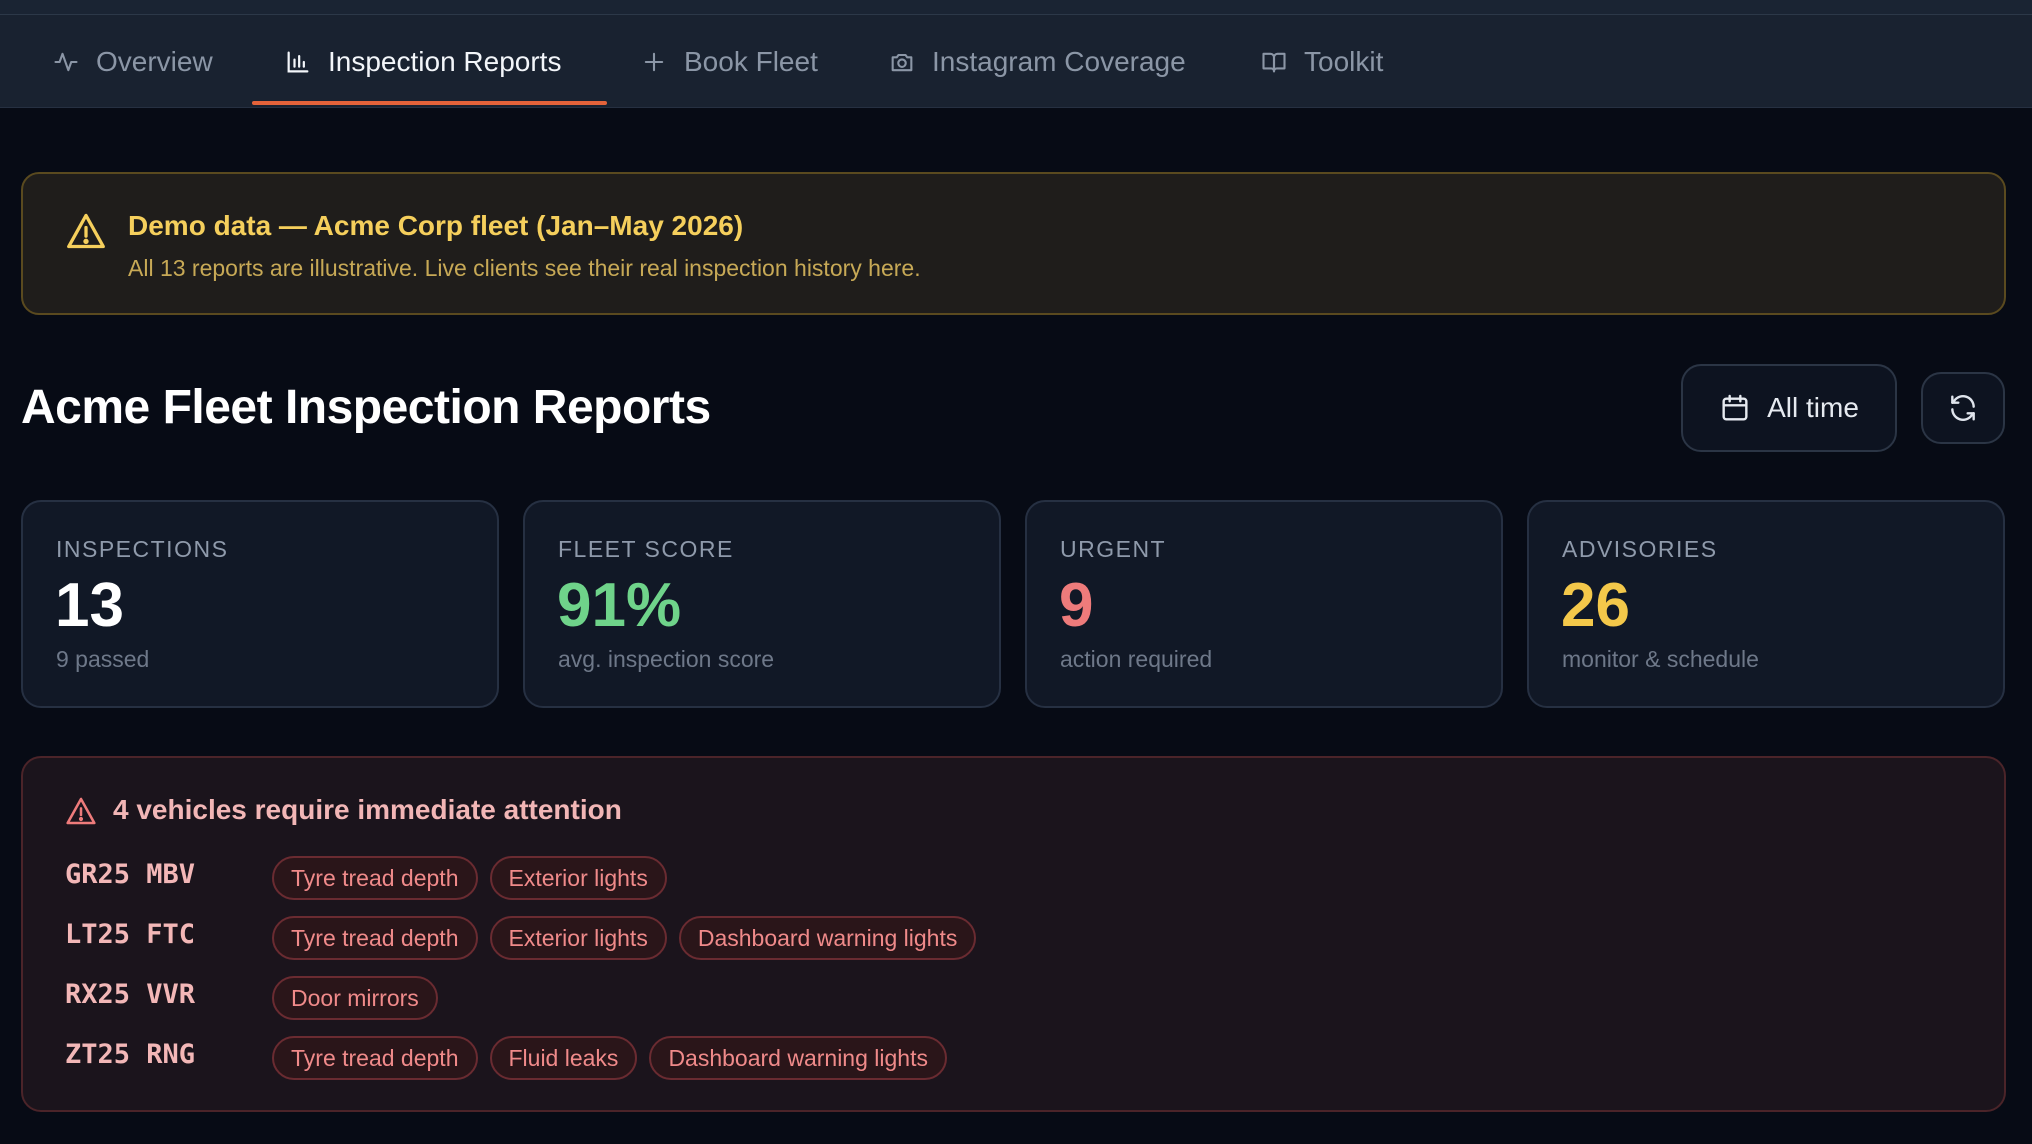 Image resolution: width=2032 pixels, height=1144 pixels. Describe the element at coordinates (1274, 62) in the screenshot. I see `book-open-icon` at that location.